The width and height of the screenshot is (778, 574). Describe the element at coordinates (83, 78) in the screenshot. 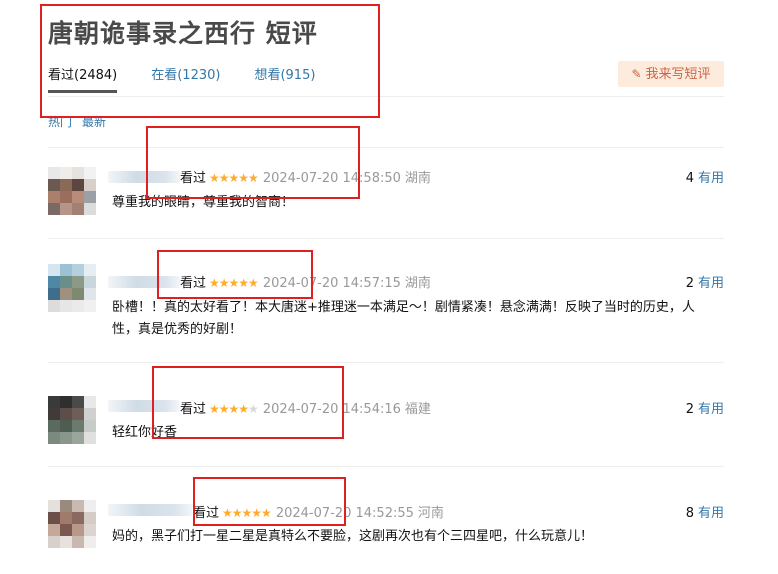

I see `tab-watched: 看过(2484)` at that location.